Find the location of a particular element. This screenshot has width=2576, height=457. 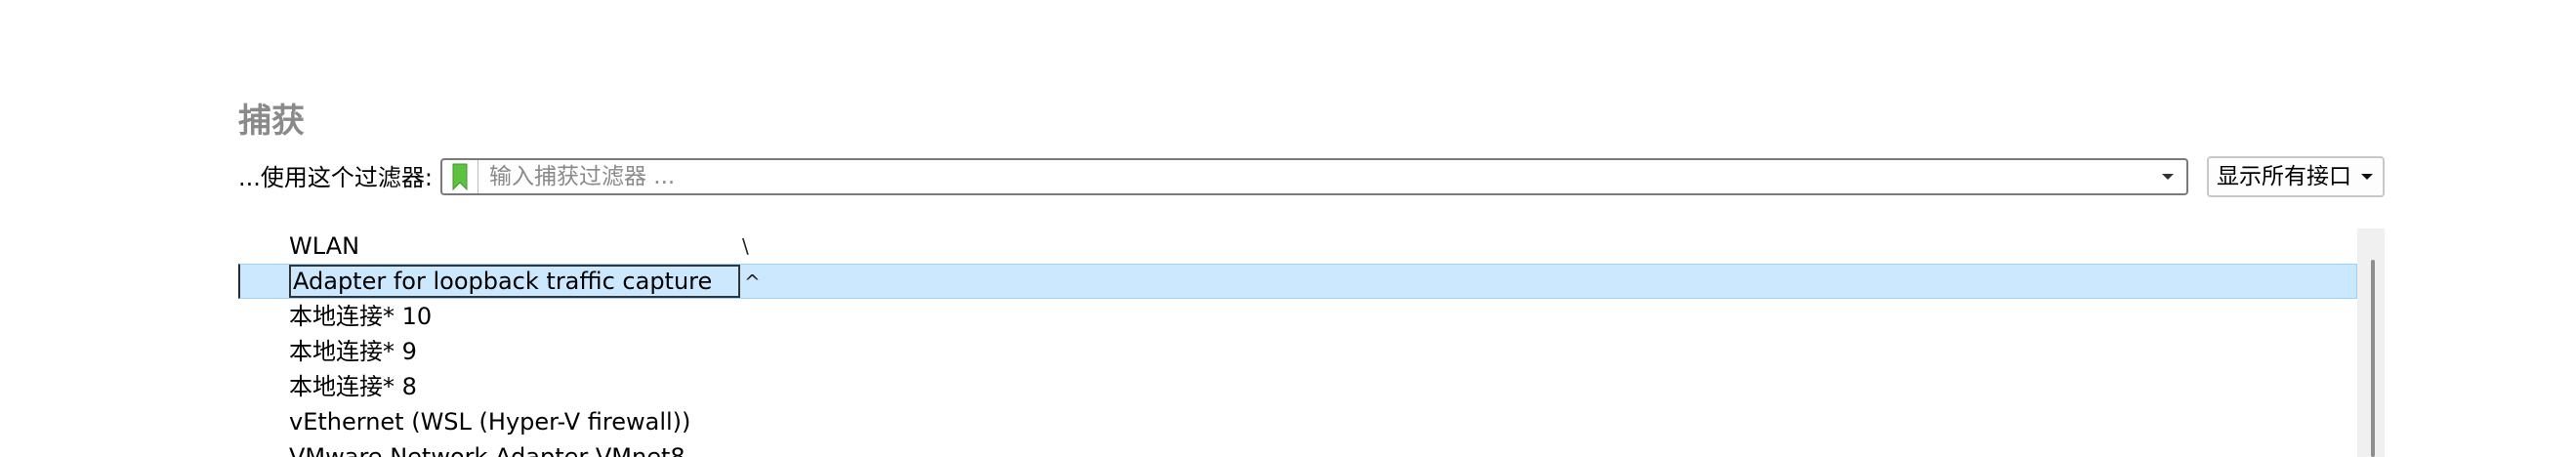

interface-row: 本地连接* 10 is located at coordinates (1297, 316).